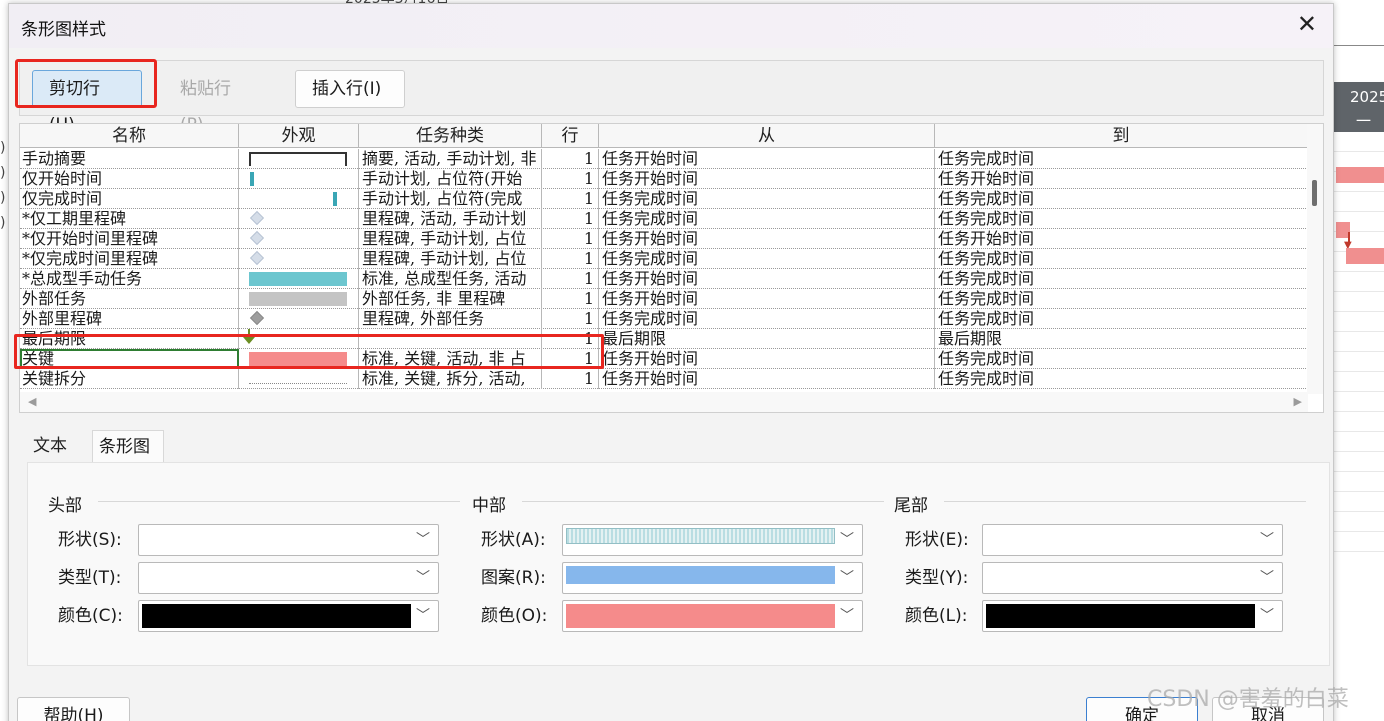  Describe the element at coordinates (1298, 401) in the screenshot. I see `scroll-right-icon: ▶` at that location.